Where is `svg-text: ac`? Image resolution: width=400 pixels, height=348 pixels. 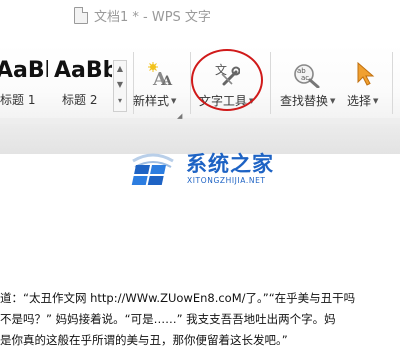 svg-text: ac is located at coordinates (305, 78).